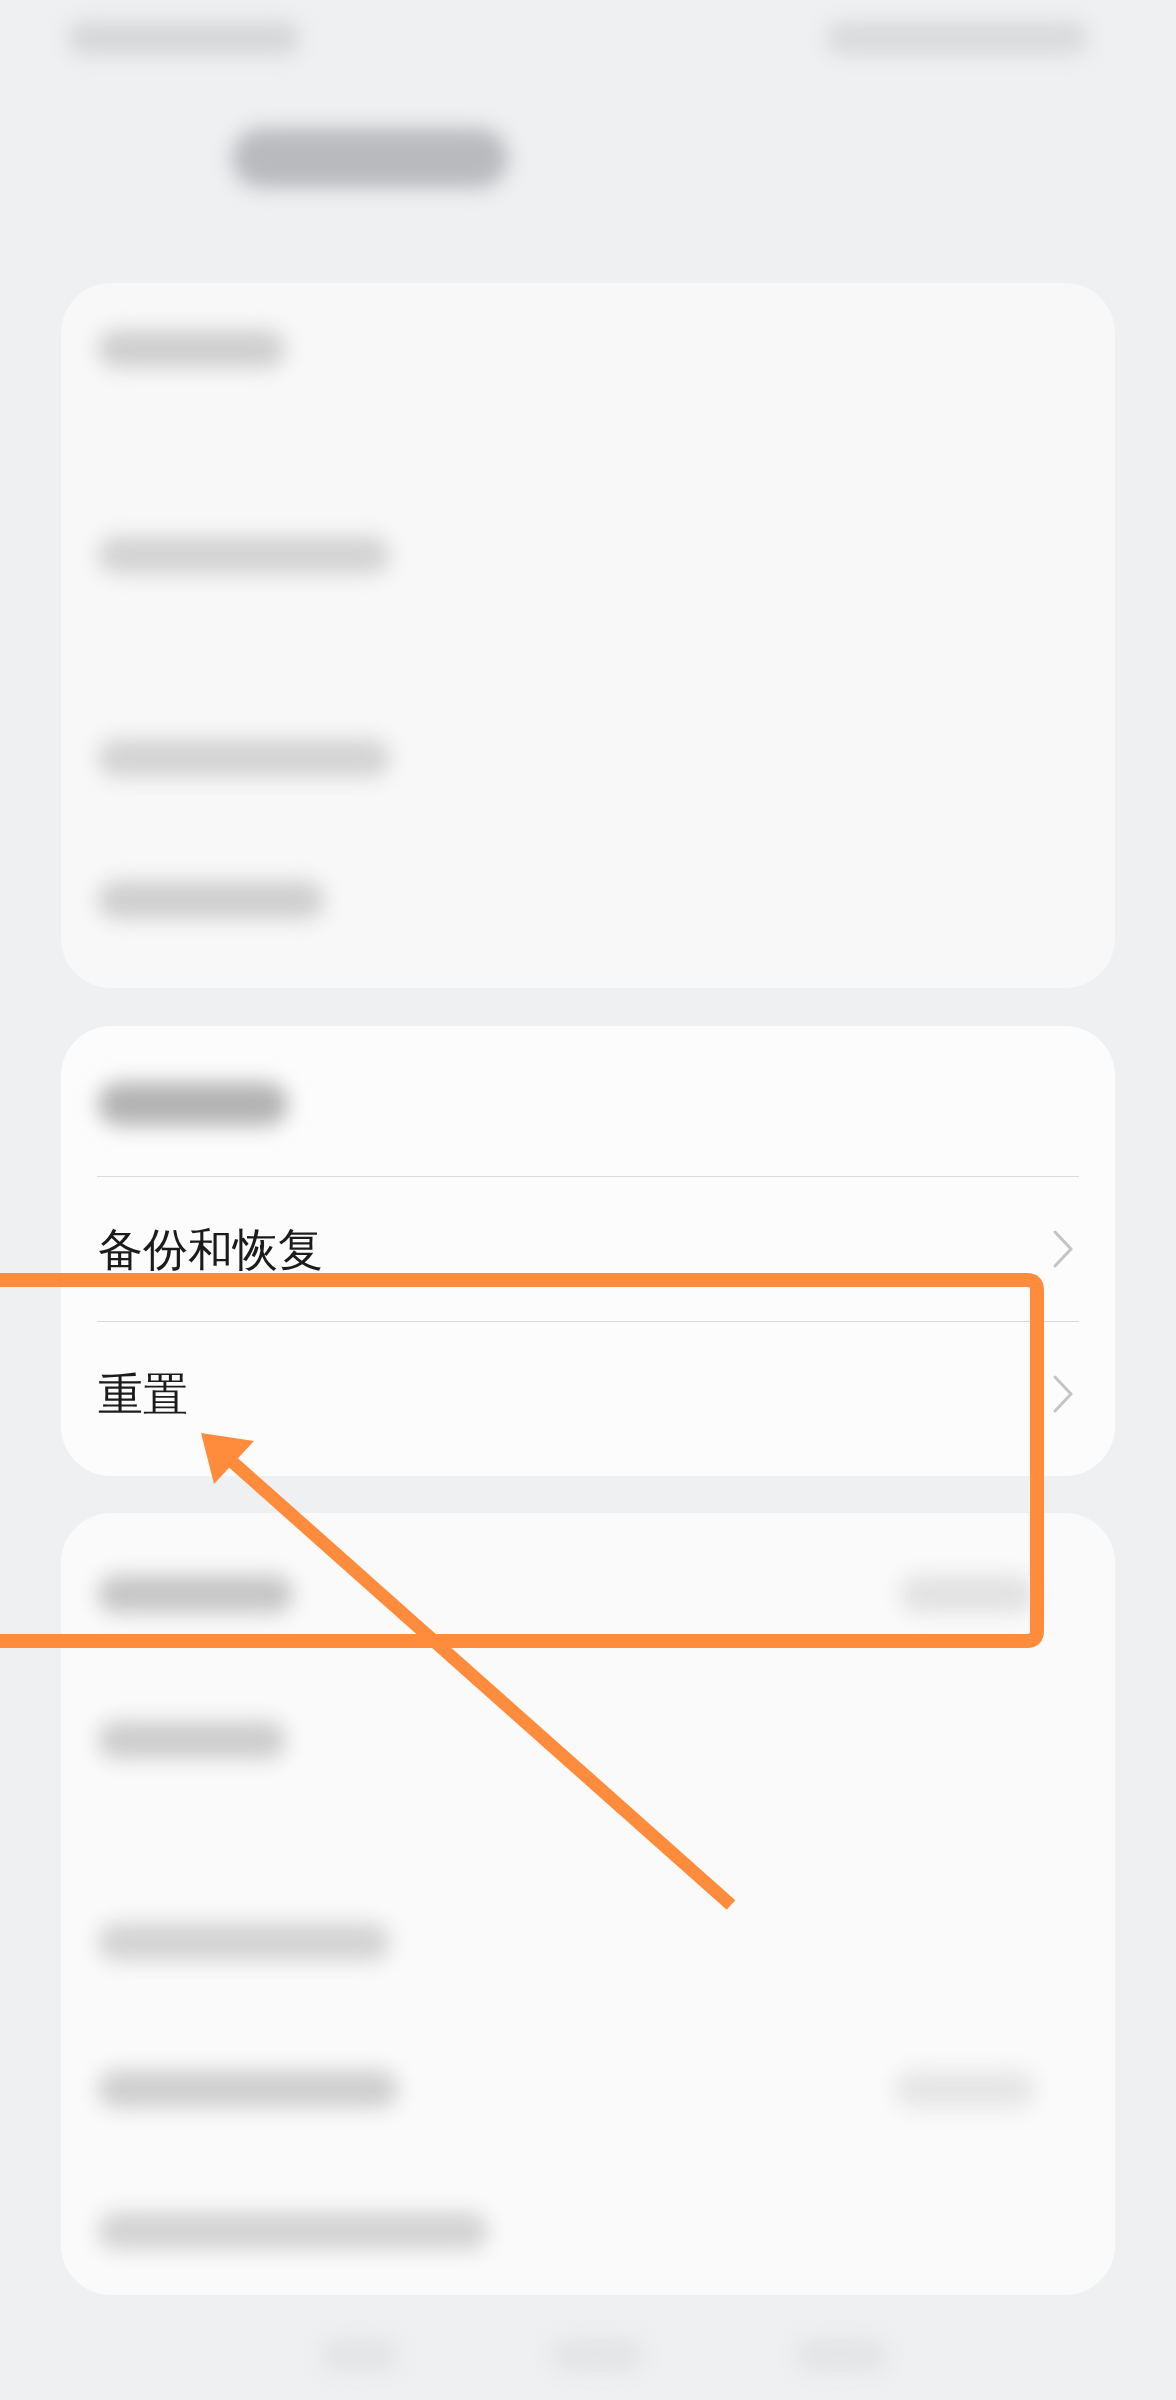 This screenshot has height=2400, width=1176. I want to click on menu-item: 备份和恢复, so click(588, 1249).